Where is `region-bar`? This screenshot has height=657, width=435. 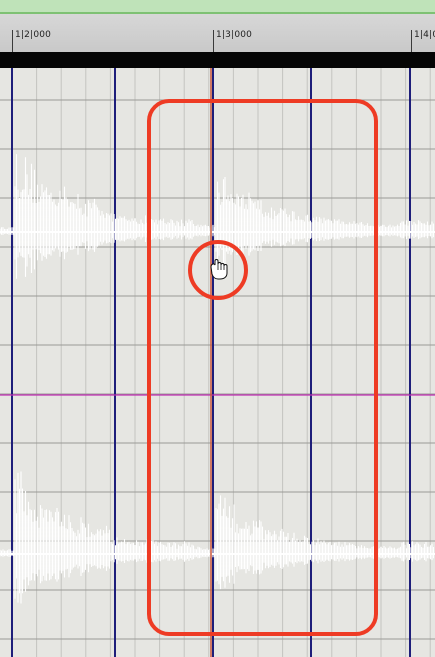
region-bar is located at coordinates (217, 60).